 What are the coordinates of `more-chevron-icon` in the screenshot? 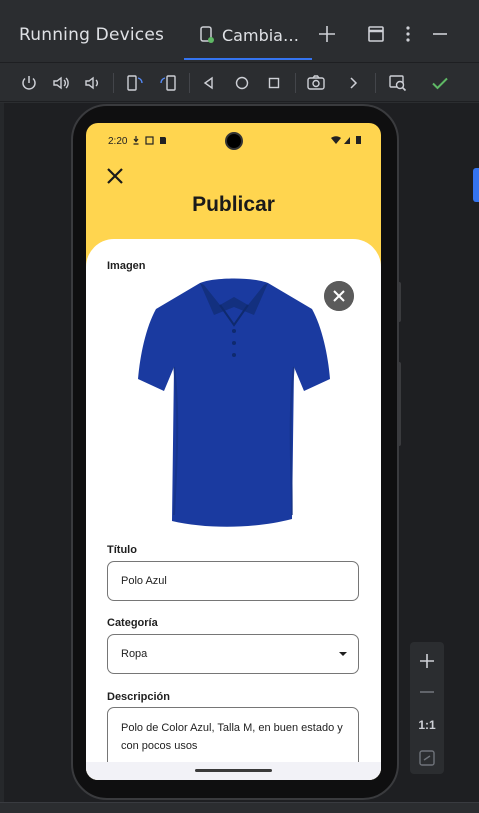 It's located at (353, 83).